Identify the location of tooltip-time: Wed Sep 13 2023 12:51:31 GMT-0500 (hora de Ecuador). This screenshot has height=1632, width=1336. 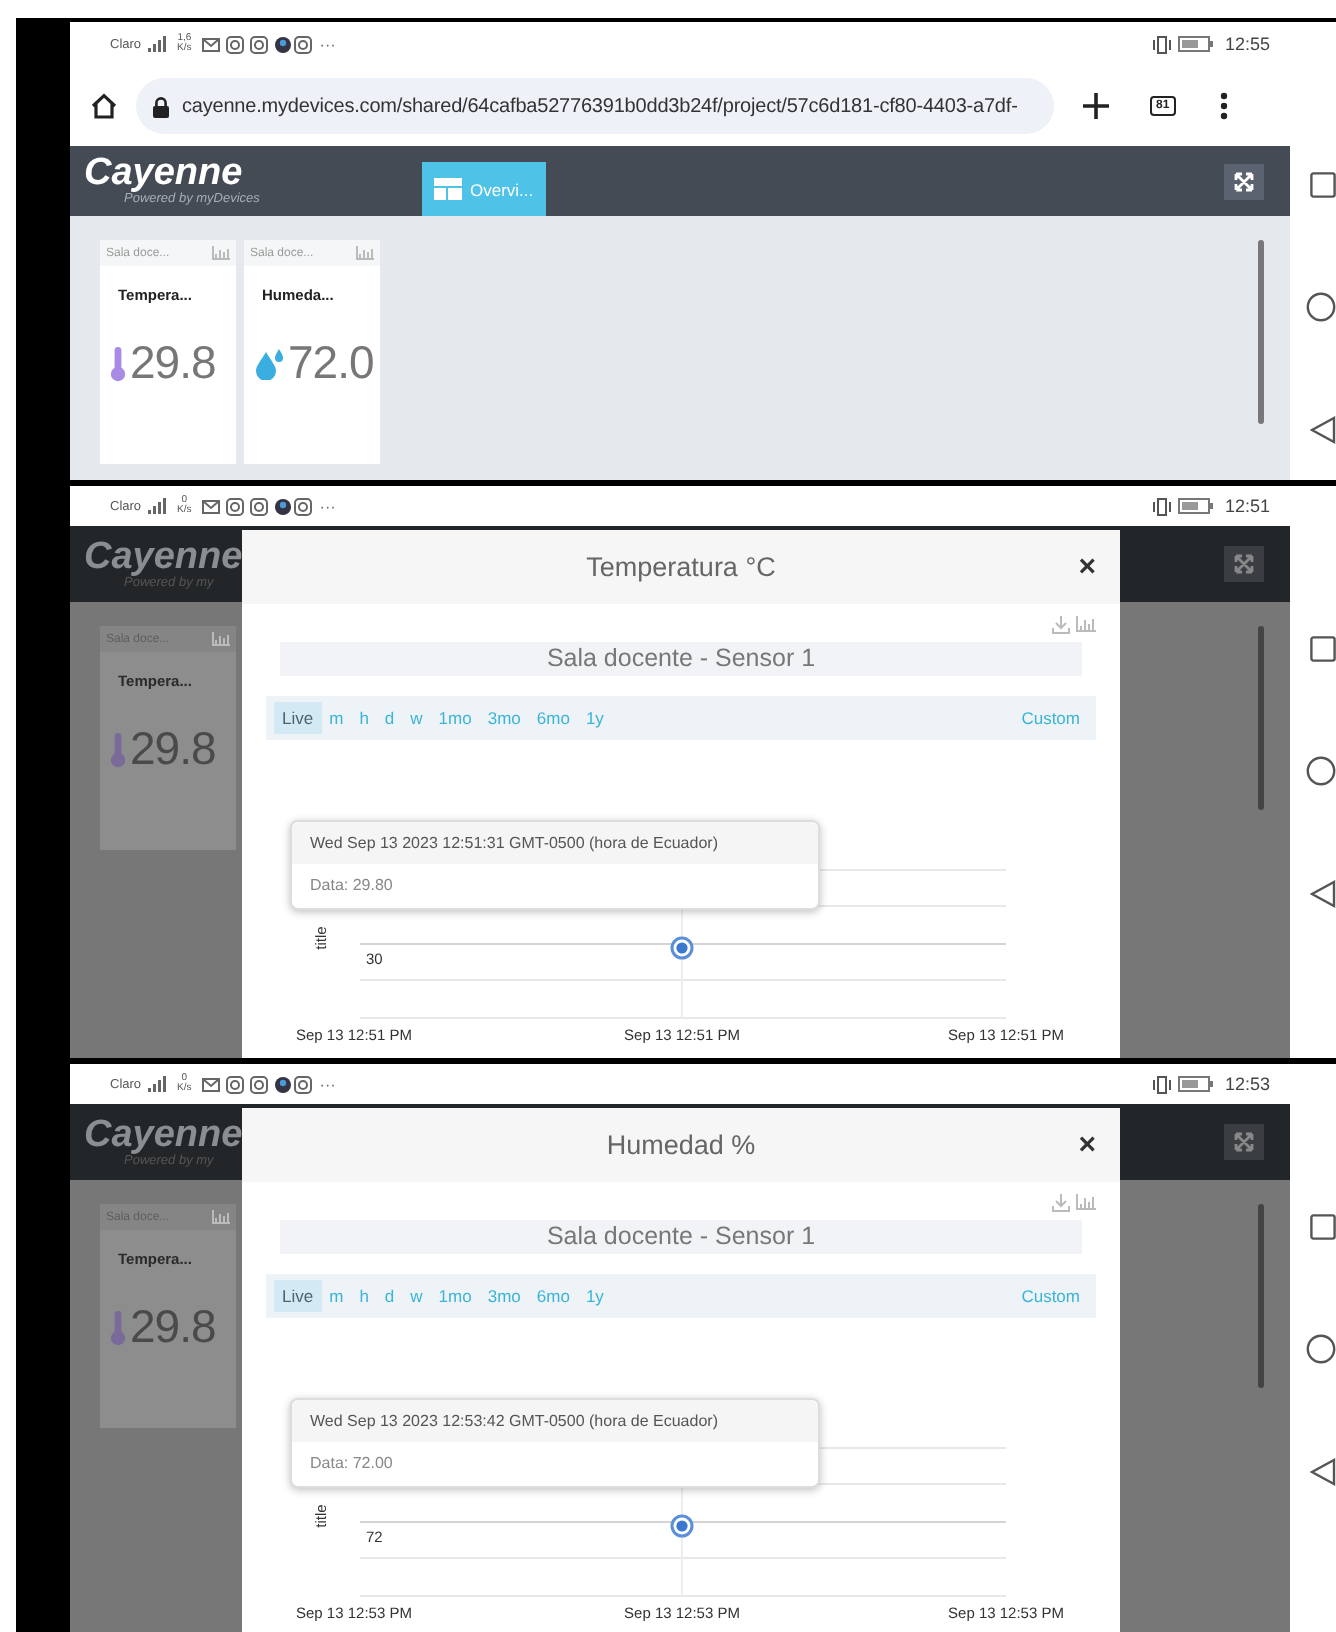
(555, 843).